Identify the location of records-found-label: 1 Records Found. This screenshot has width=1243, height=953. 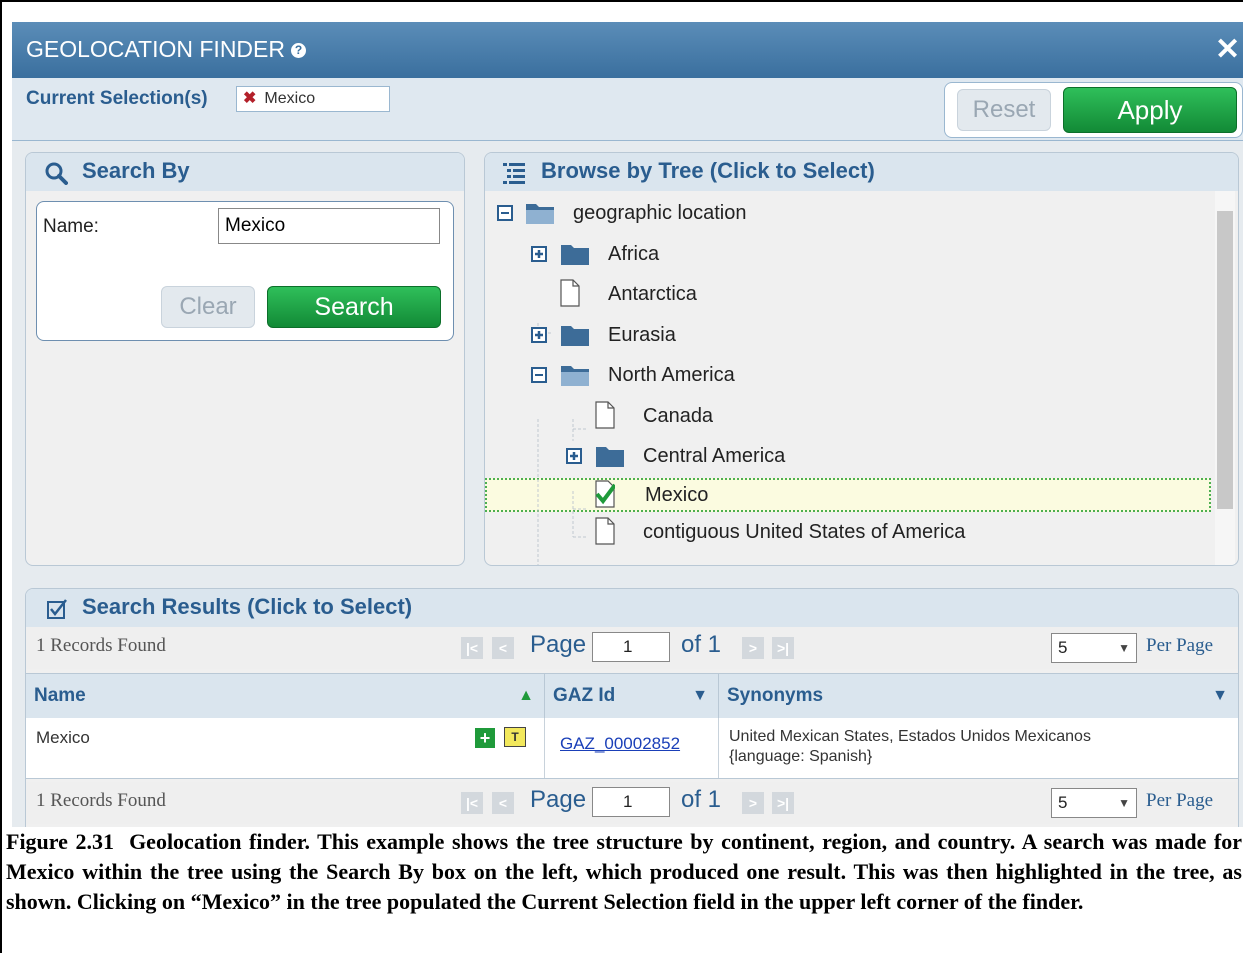
(101, 645).